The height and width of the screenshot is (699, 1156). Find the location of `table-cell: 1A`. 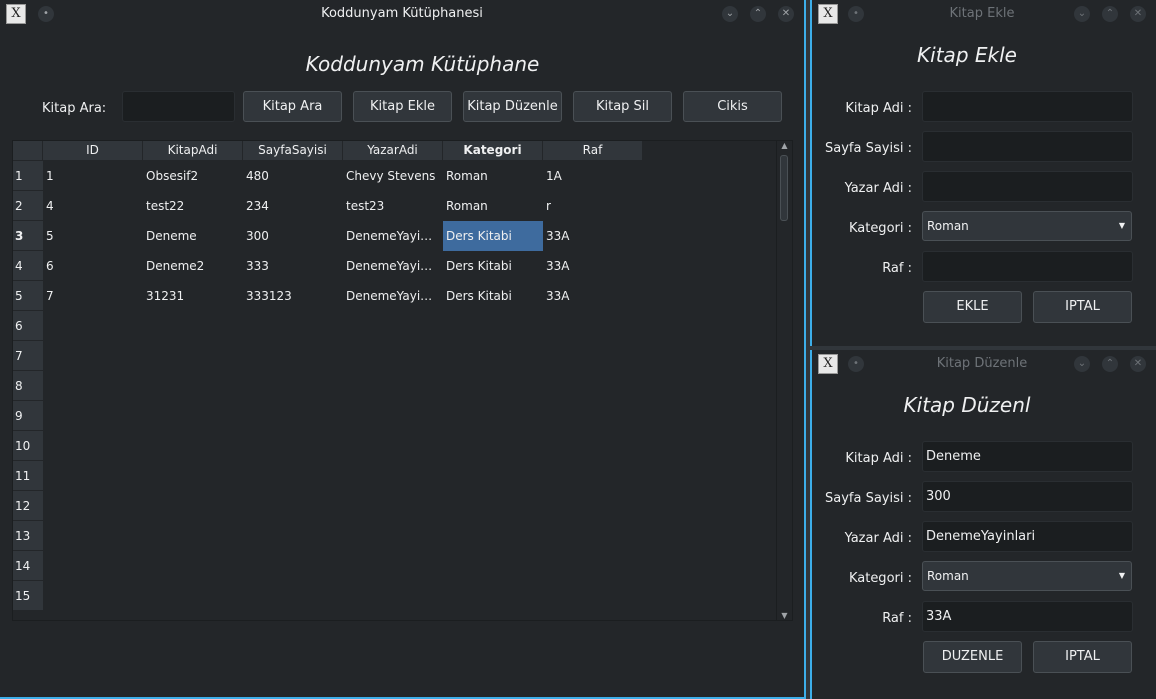

table-cell: 1A is located at coordinates (593, 176).